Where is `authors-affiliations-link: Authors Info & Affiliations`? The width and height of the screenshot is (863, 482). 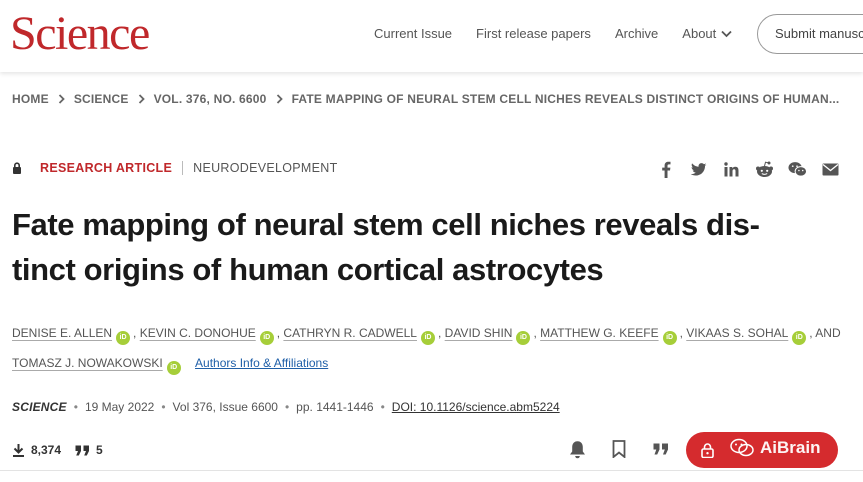 authors-affiliations-link: Authors Info & Affiliations is located at coordinates (261, 363).